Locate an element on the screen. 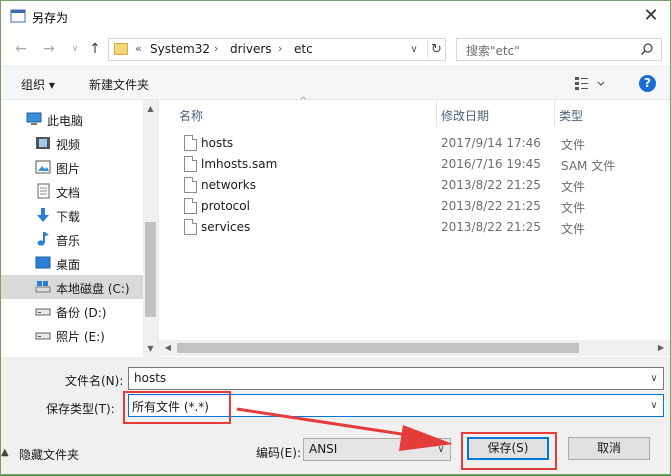 The width and height of the screenshot is (671, 476). nav-item-videos: 视频 is located at coordinates (72, 143).